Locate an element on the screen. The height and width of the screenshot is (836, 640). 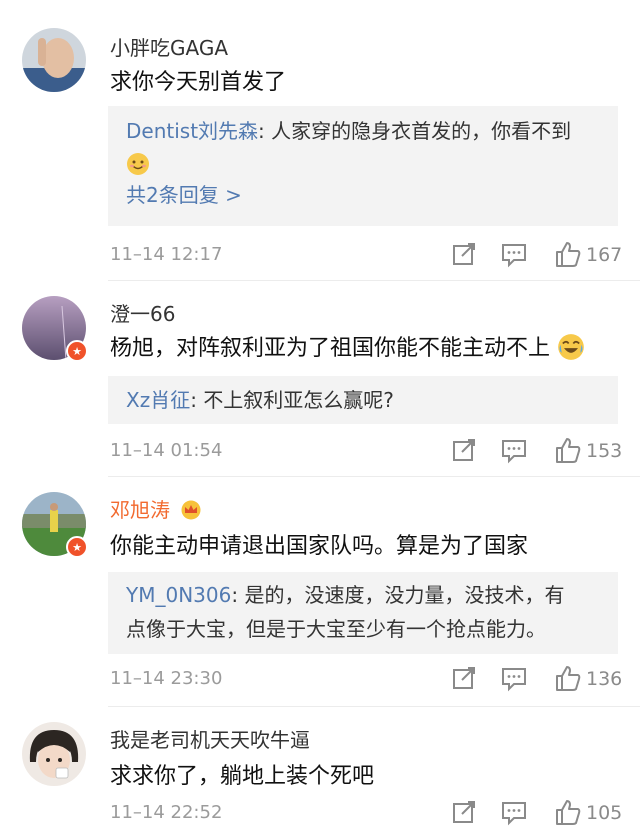
comment-text: 杨旭，对阵叙利亚为了祖国你能不能主动不上 is located at coordinates (347, 346).